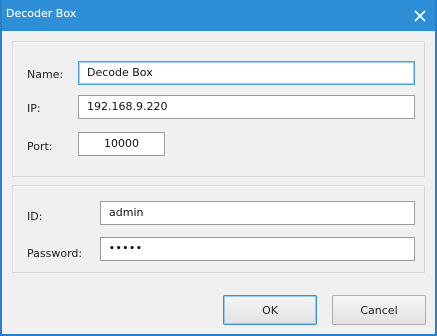 This screenshot has width=437, height=336. I want to click on port-label: Port:, so click(40, 146).